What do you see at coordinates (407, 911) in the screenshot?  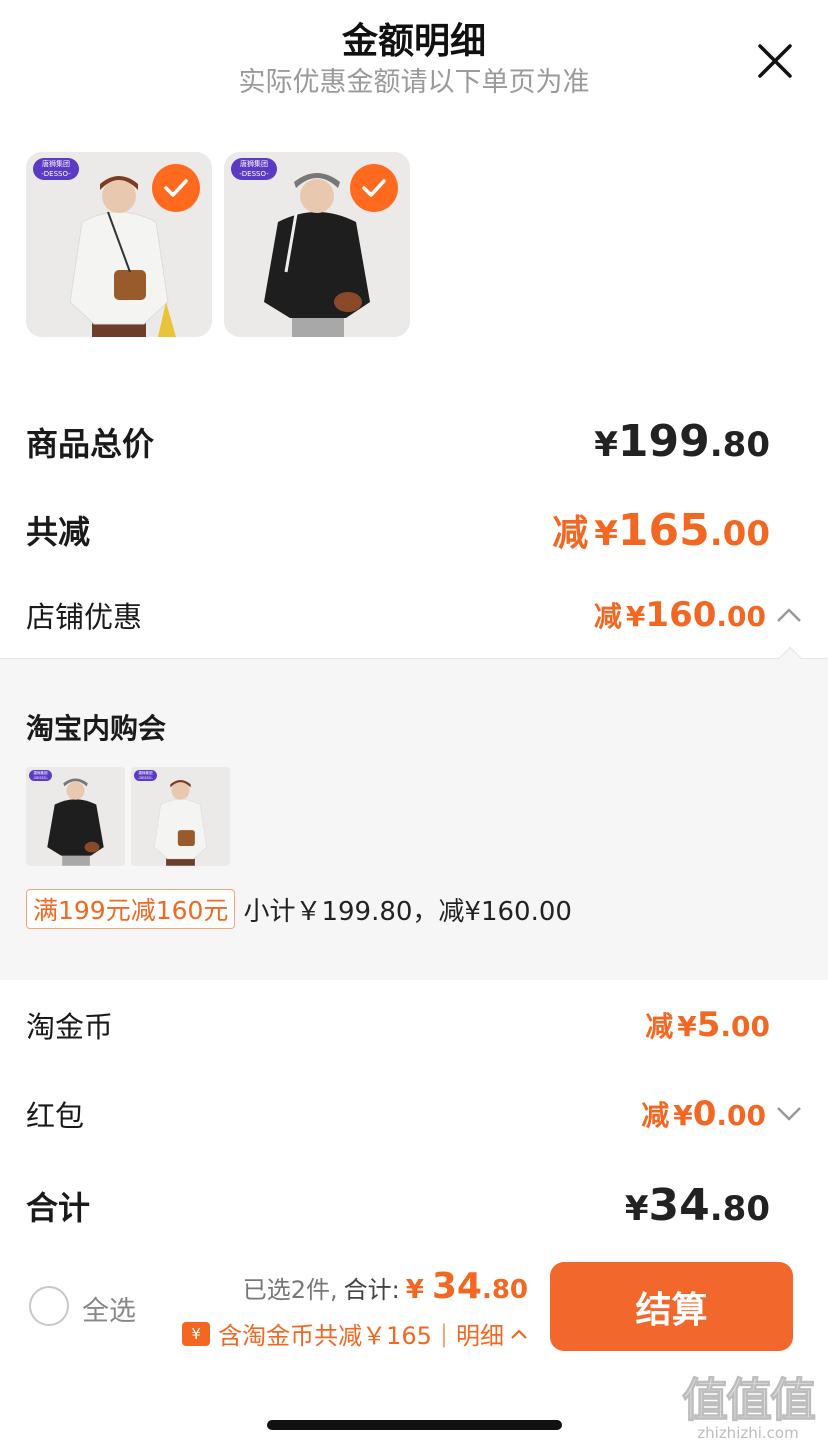 I see `promo-subtotal-text: 小计￥199.80，减¥160.00` at bounding box center [407, 911].